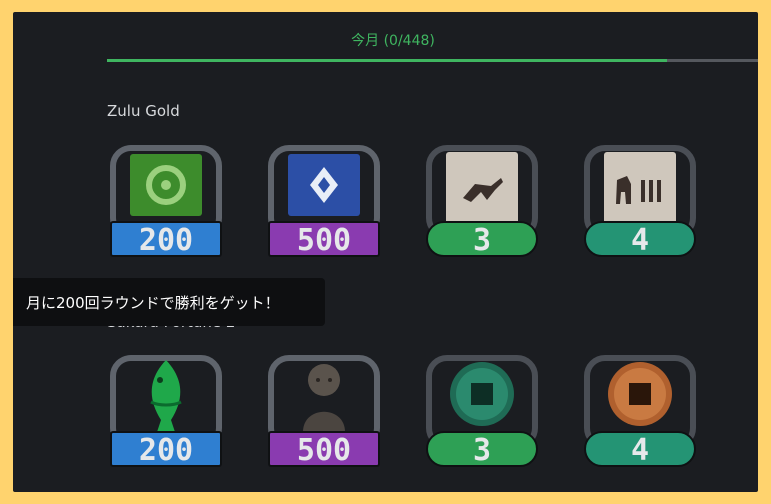 This screenshot has height=504, width=771. I want to click on progress-fill, so click(387, 60).